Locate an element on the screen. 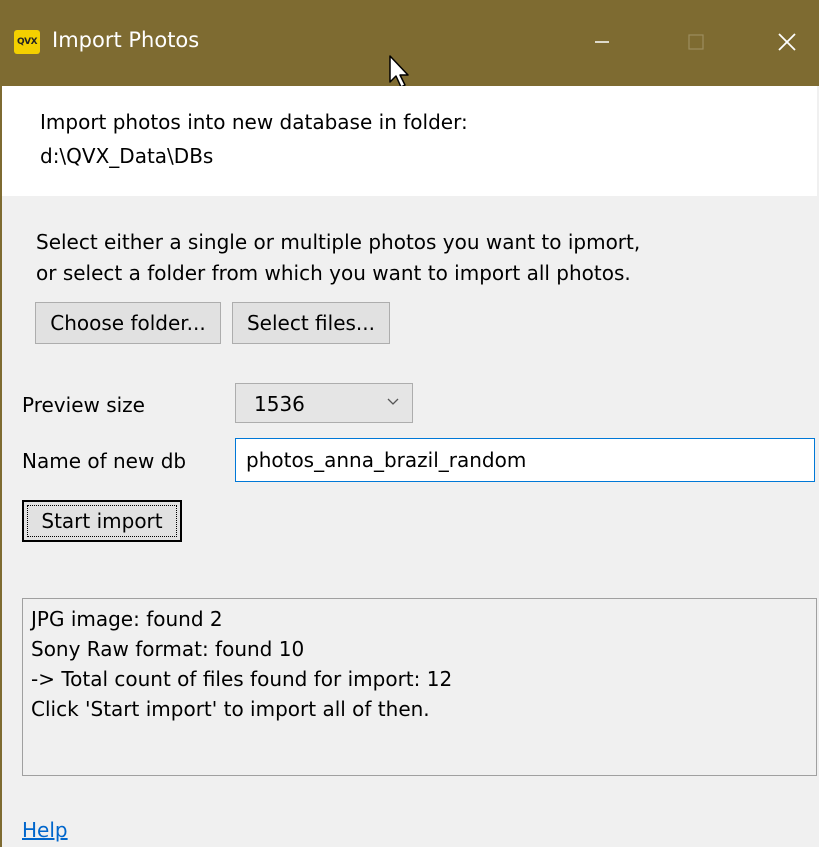 This screenshot has width=819, height=847. title-bar: QVX Import Photos is located at coordinates (409, 44).